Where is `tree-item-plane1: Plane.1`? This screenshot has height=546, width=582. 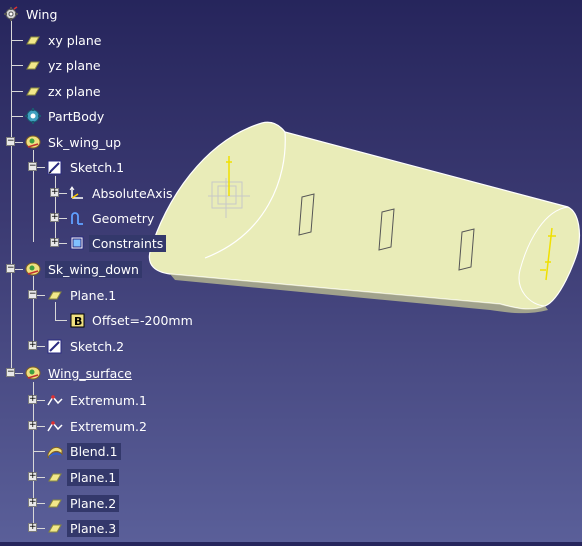 tree-item-plane1: Plane.1 is located at coordinates (82, 295).